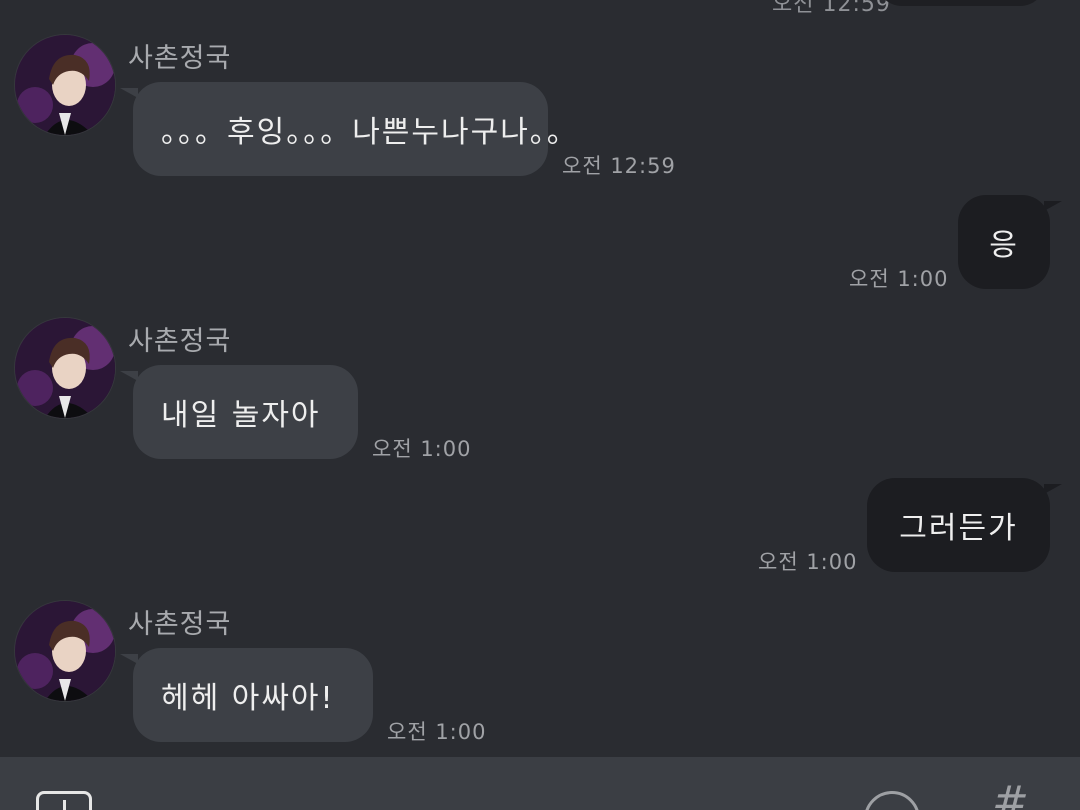 This screenshot has height=810, width=1080. Describe the element at coordinates (961, 3) in the screenshot. I see `message-bubble-partial` at that location.